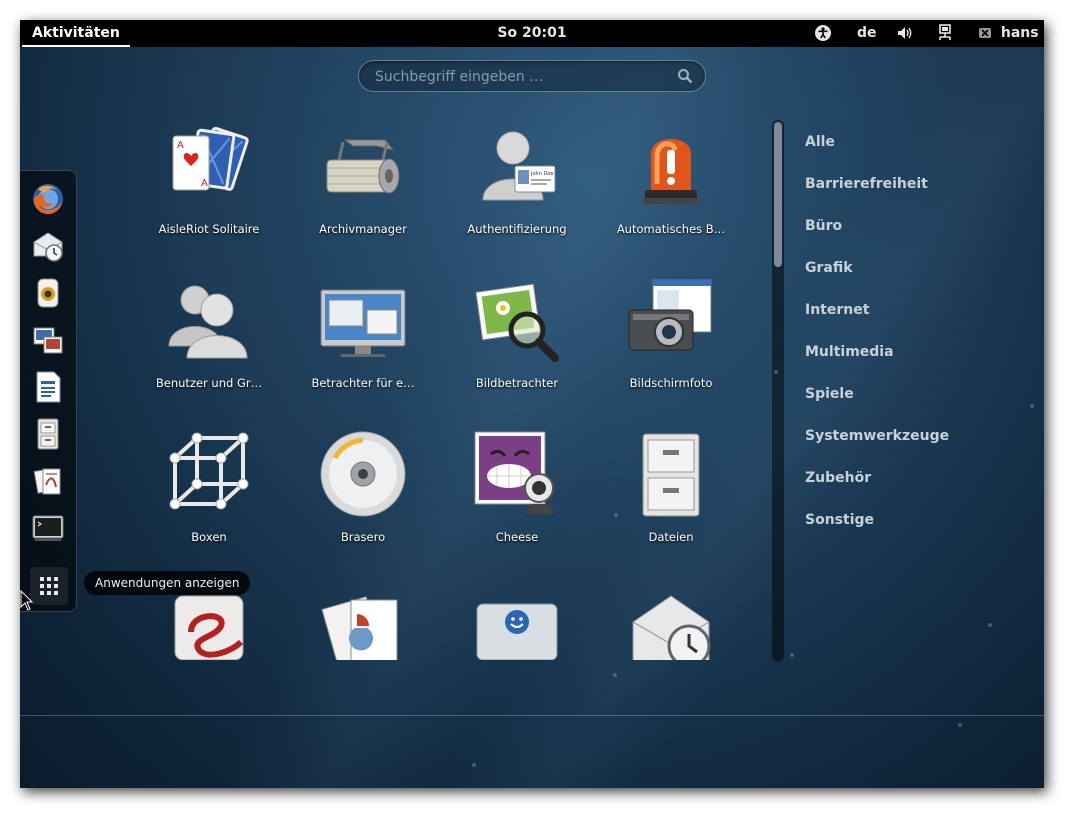  I want to click on file-cabinet-icon, so click(671, 475).